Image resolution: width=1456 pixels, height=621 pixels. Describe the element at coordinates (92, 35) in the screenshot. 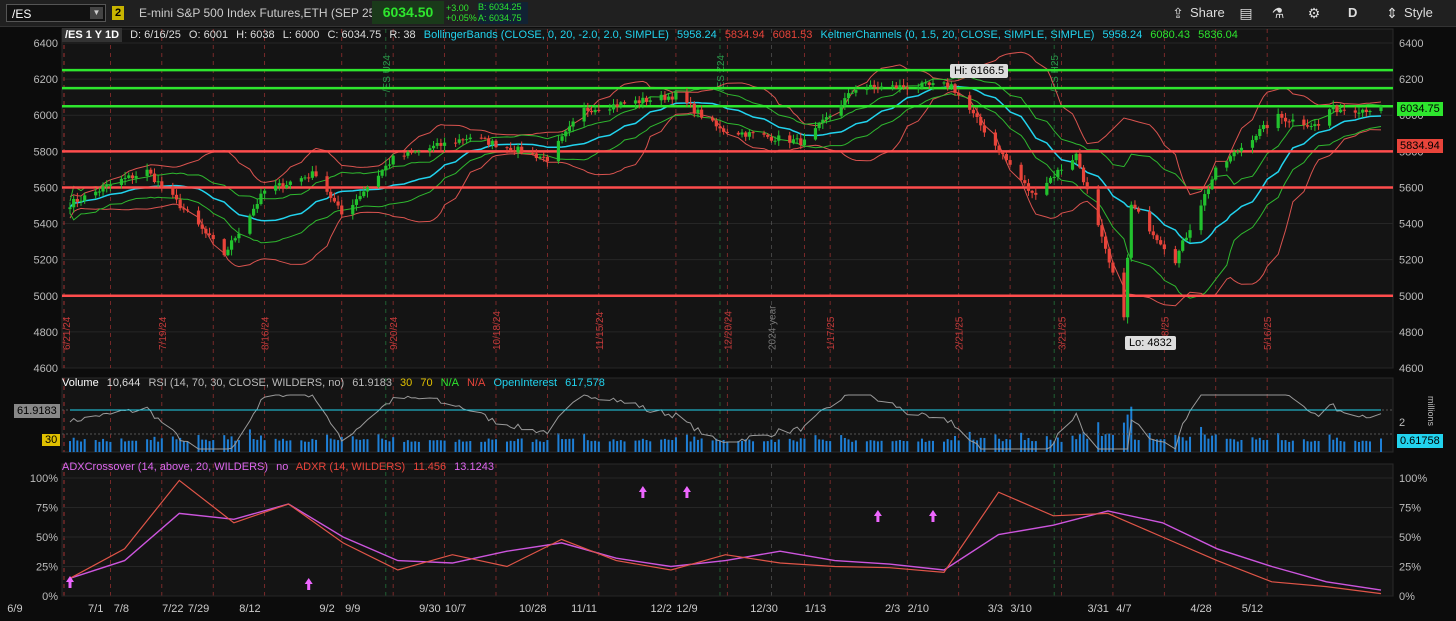

I see `chart-symbol-label: /ES 1 Y 1D` at that location.